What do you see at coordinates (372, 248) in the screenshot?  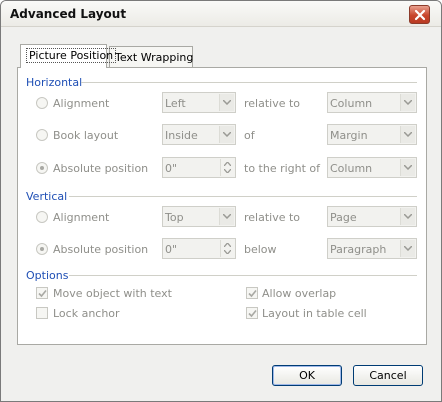 I see `select-vertical-absolute-target: Paragraph` at bounding box center [372, 248].